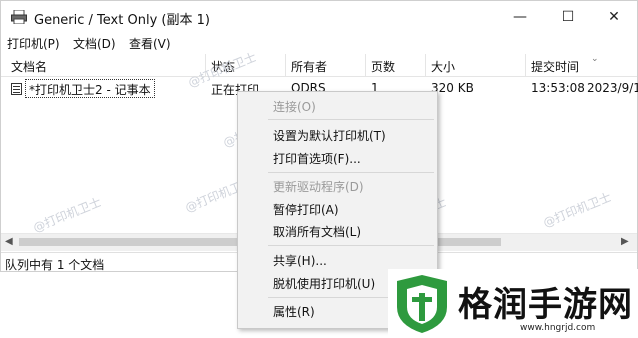 The image size is (638, 338). What do you see at coordinates (309, 66) in the screenshot?
I see `col-owner: 所有者` at bounding box center [309, 66].